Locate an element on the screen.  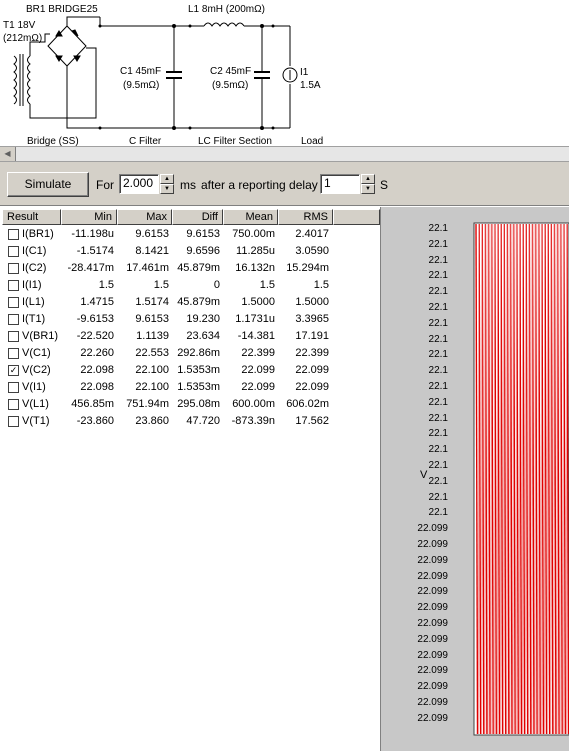
result-name: I(C1) is located at coordinates (34, 251).